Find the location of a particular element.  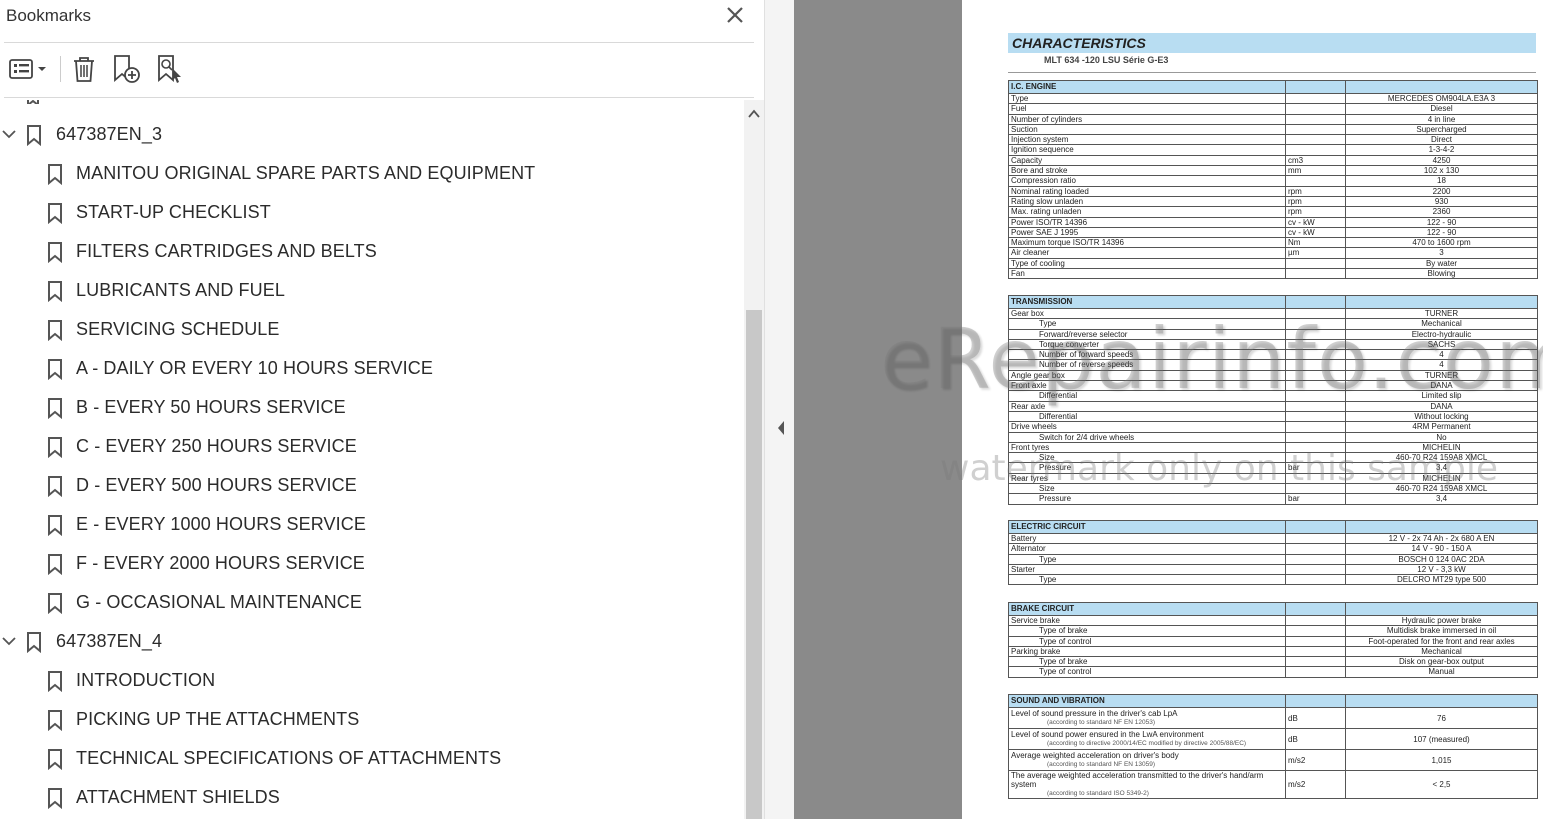

options-list-icon is located at coordinates (28, 69).